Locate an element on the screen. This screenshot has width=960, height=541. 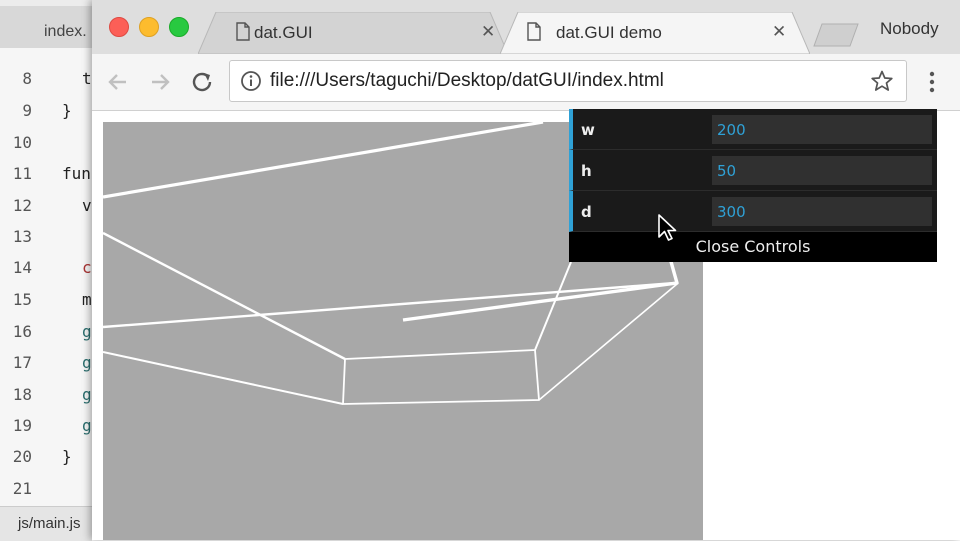
tab-label: dat.GUI is located at coordinates (283, 32).